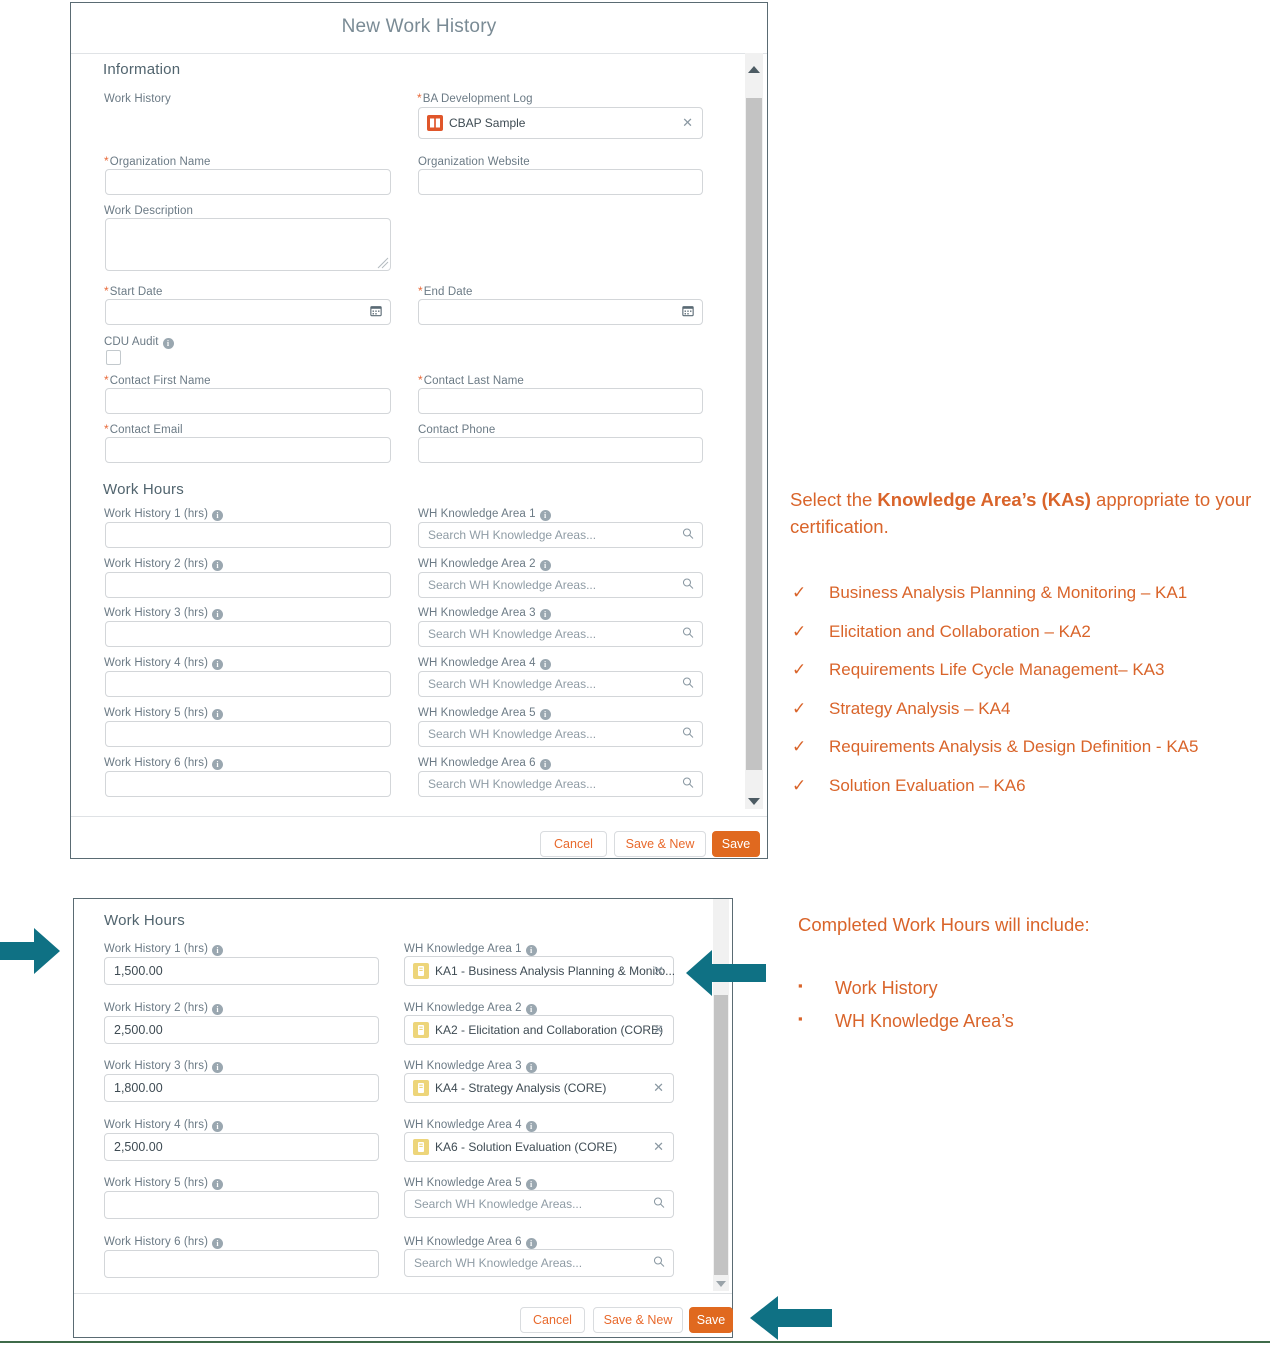 This screenshot has width=1270, height=1345. I want to click on contact-phone-input, so click(560, 450).